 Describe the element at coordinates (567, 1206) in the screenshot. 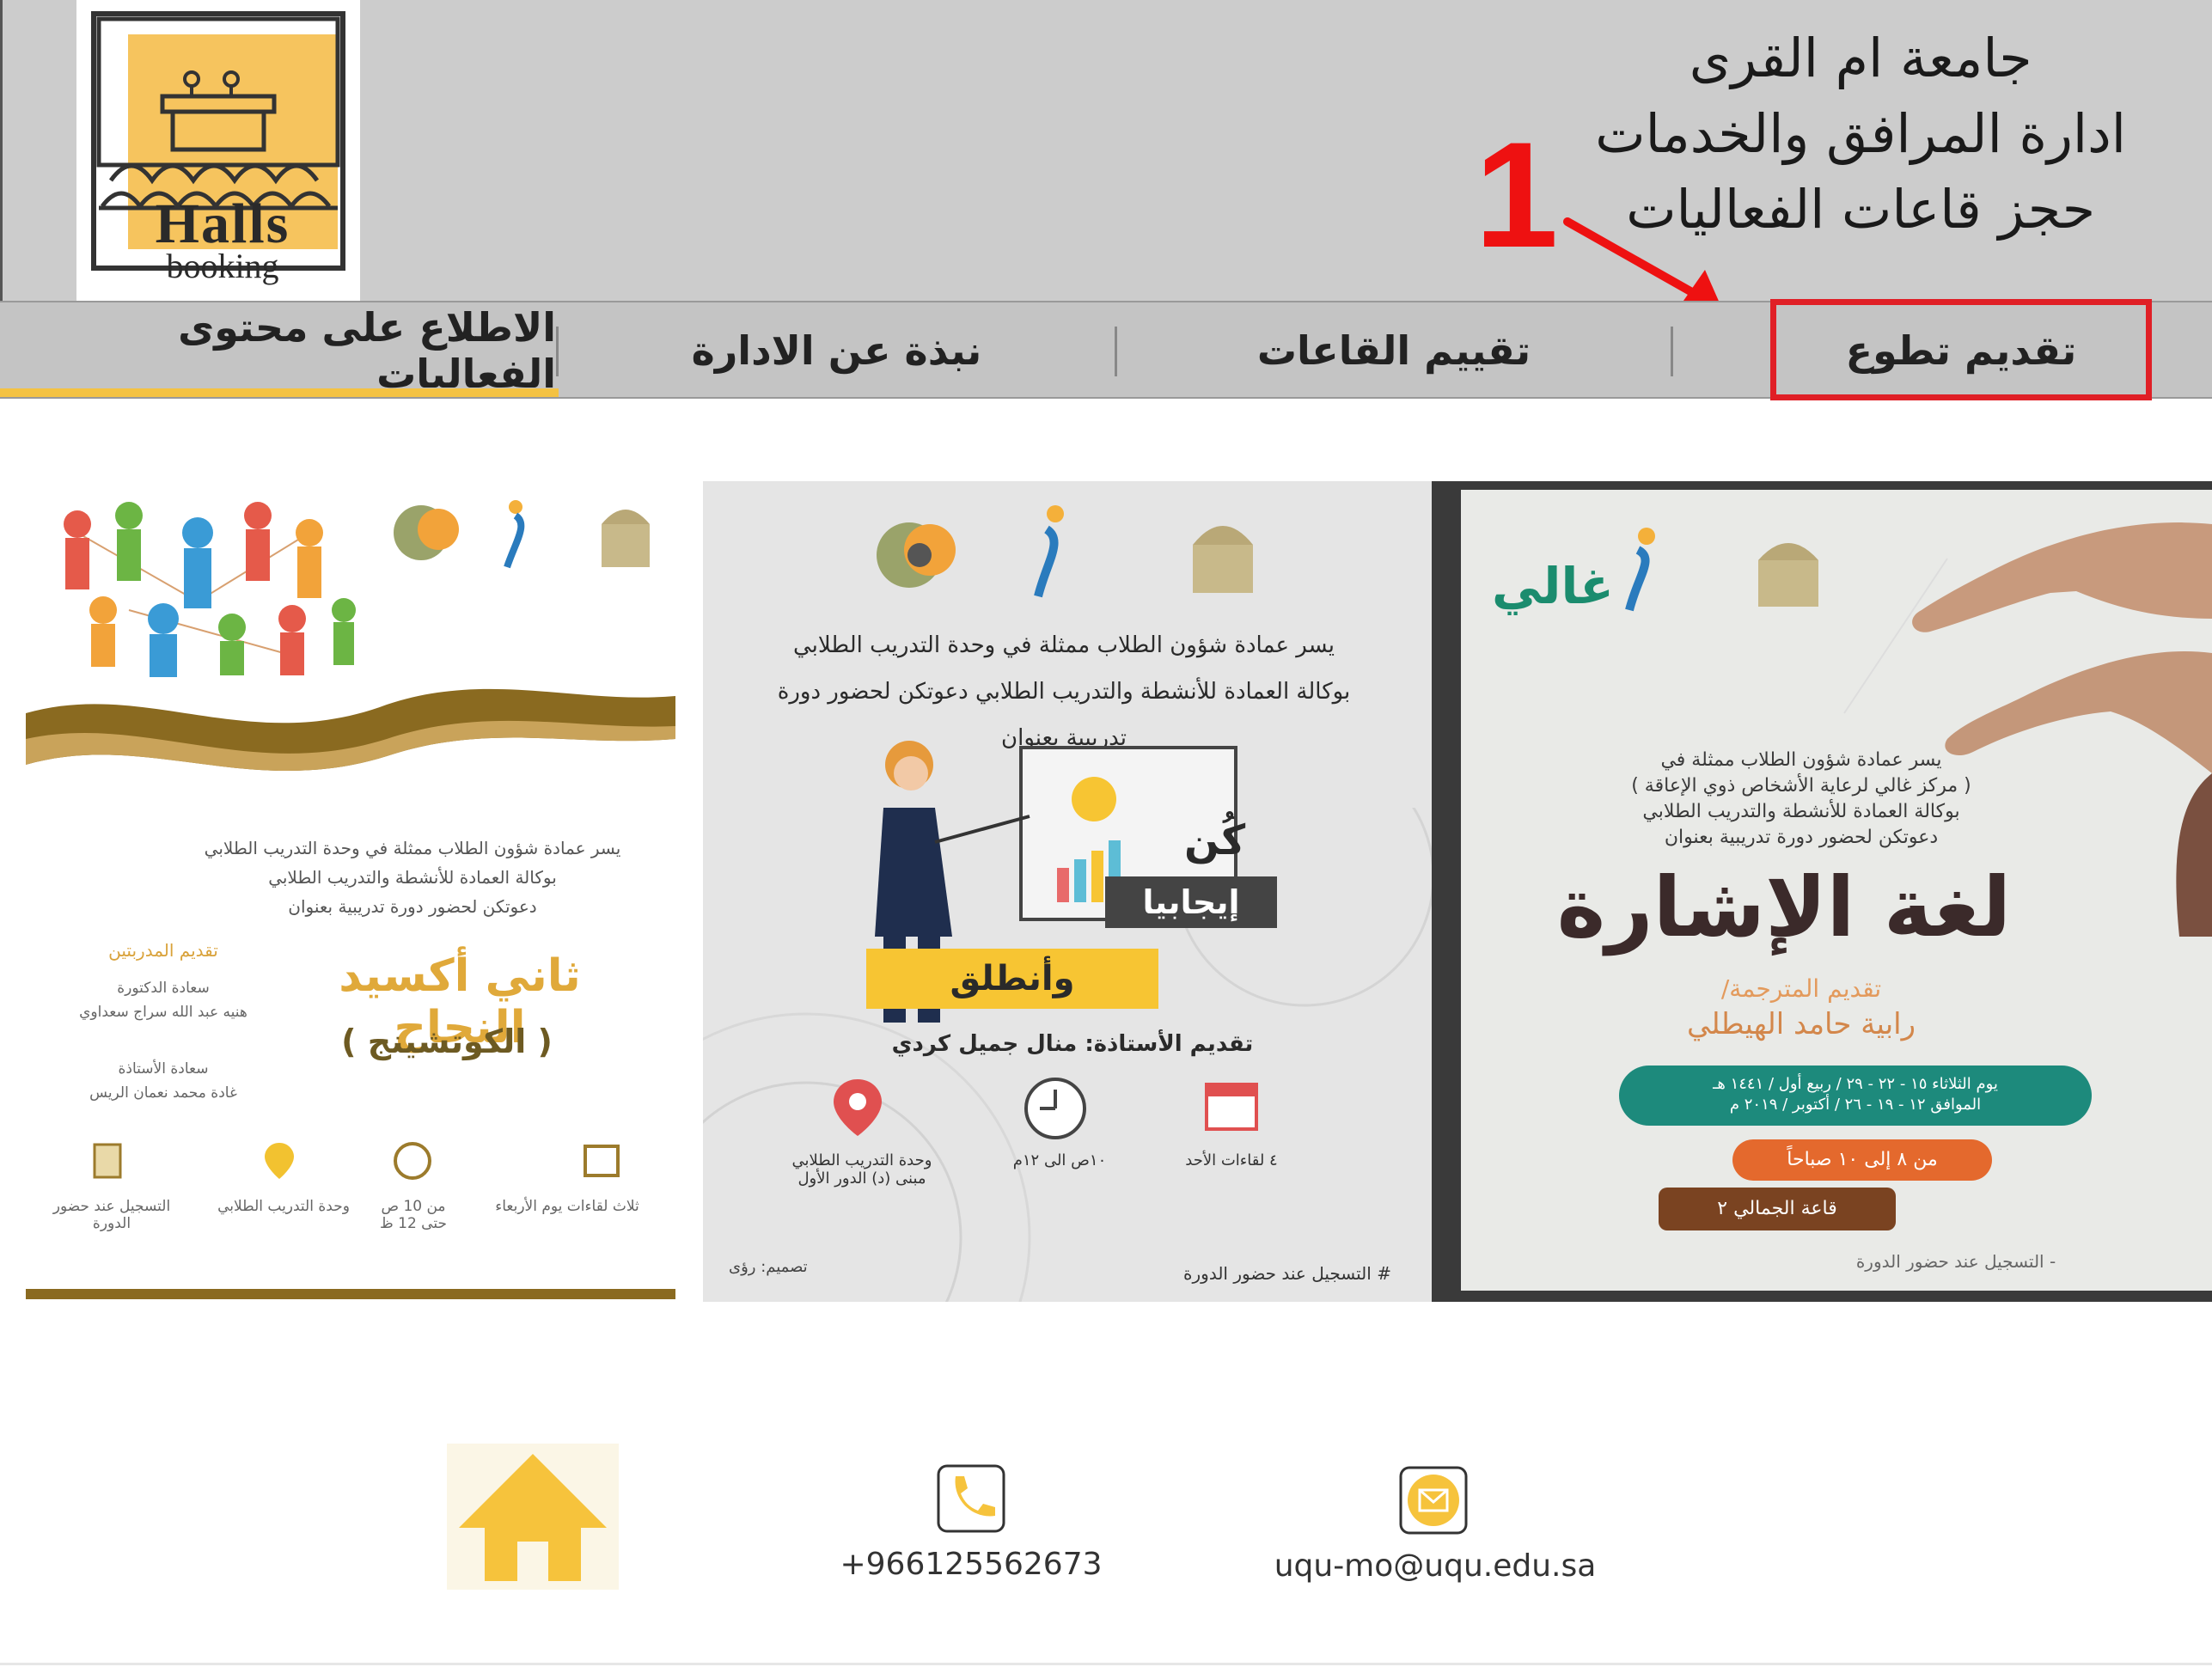

I see `poster-days: ثلاث لقاءات يوم الأربعاء` at that location.